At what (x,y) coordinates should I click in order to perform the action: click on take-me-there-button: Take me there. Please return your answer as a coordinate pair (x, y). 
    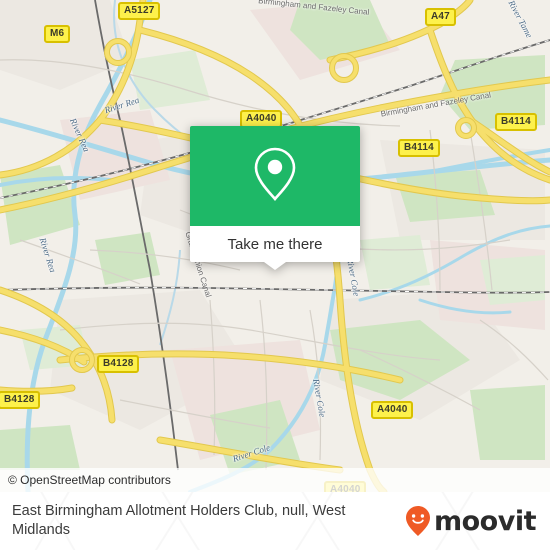
    Looking at the image, I should click on (275, 244).